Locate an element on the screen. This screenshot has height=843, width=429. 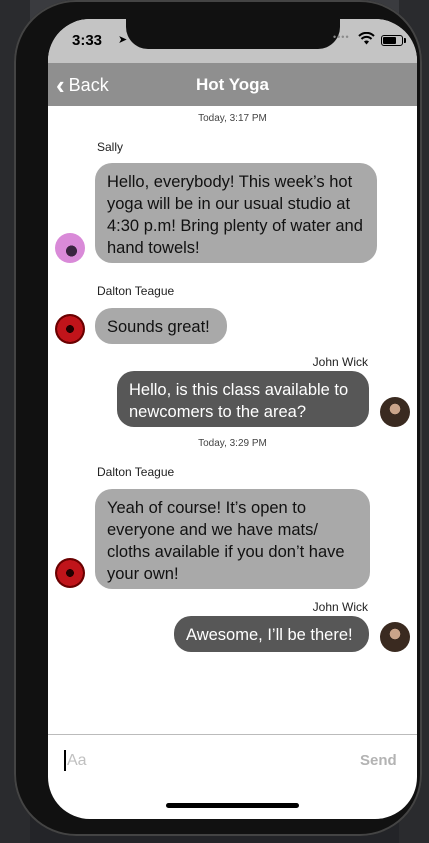
composer-divider is located at coordinates (232, 734).